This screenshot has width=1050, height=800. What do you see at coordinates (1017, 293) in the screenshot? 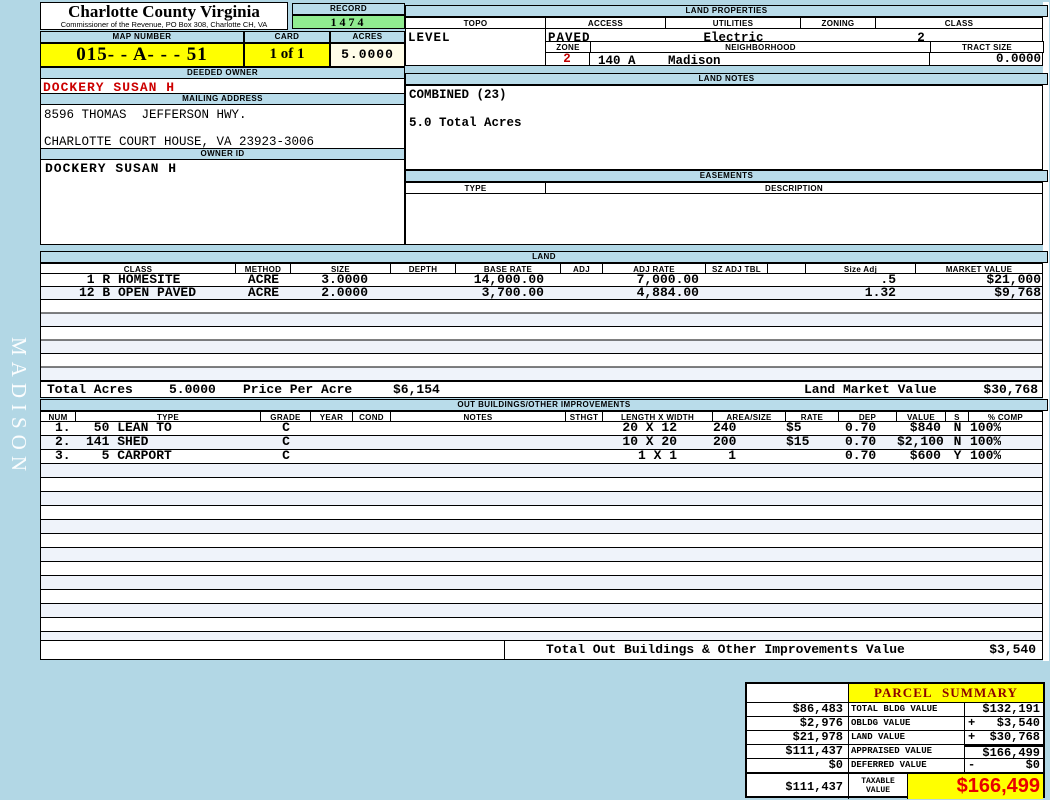
I see `land-market-value: $9,768` at bounding box center [1017, 293].